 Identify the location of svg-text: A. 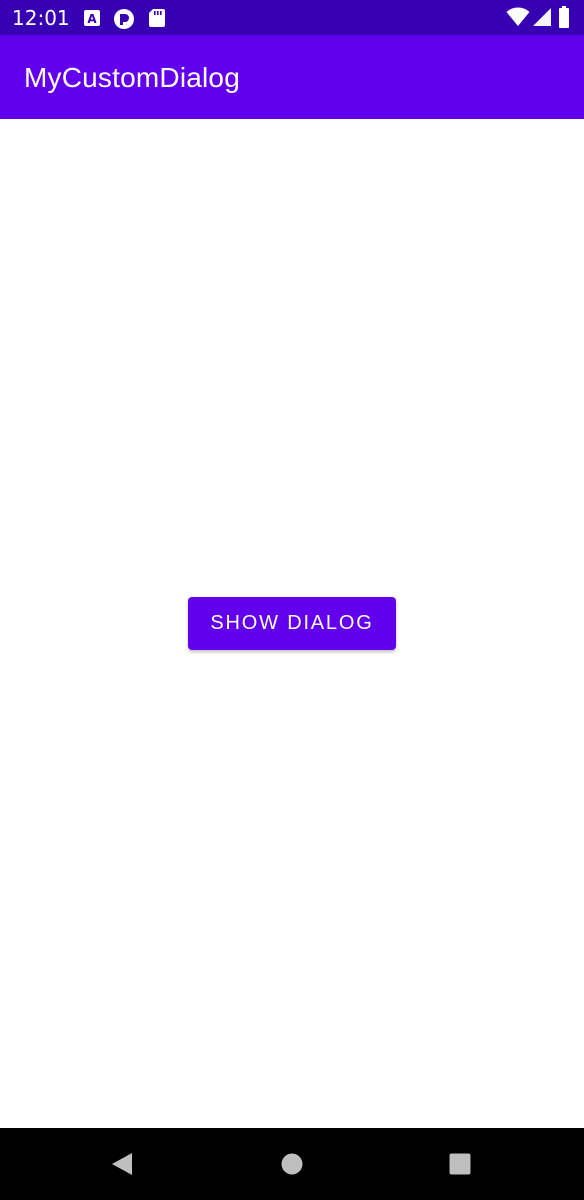
(92, 19).